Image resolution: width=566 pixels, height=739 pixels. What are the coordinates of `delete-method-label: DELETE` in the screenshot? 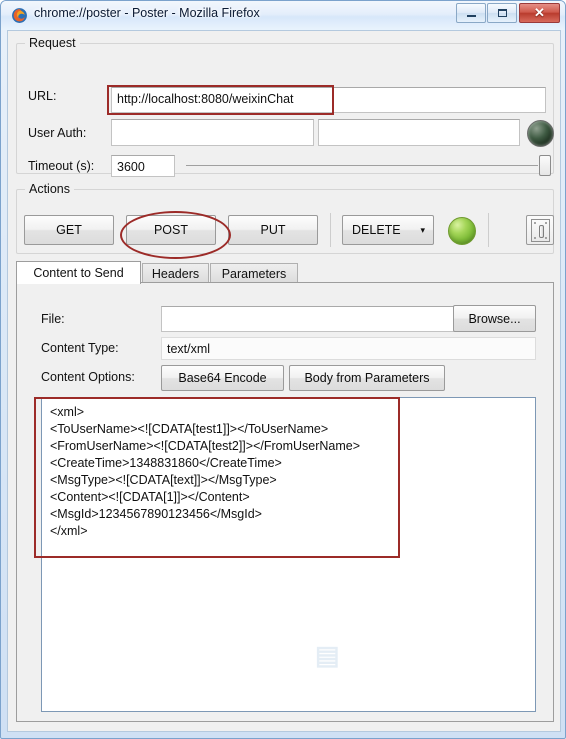 It's located at (376, 230).